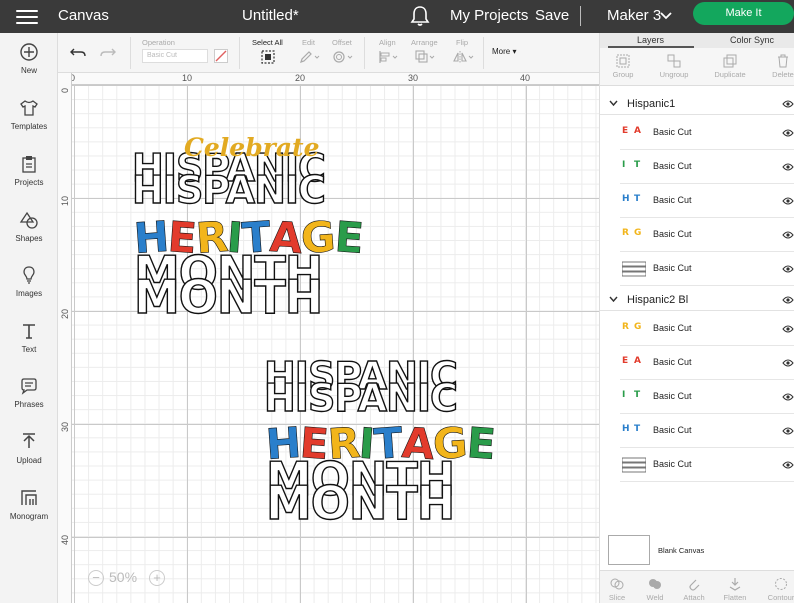  What do you see at coordinates (29, 281) in the screenshot?
I see `sidebar-item-images: Images` at bounding box center [29, 281].